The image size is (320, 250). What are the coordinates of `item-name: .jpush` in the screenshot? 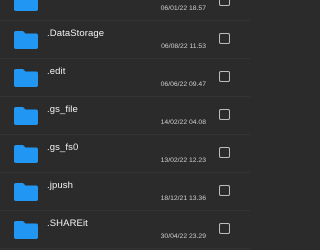 It's located at (60, 185).